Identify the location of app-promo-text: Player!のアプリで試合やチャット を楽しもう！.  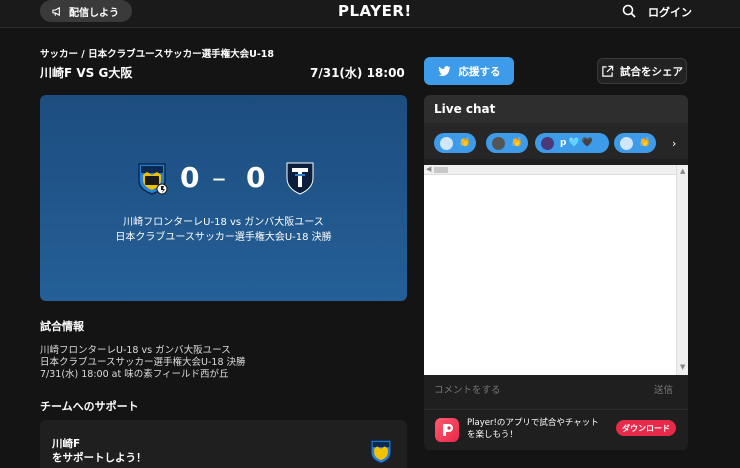
(533, 429).